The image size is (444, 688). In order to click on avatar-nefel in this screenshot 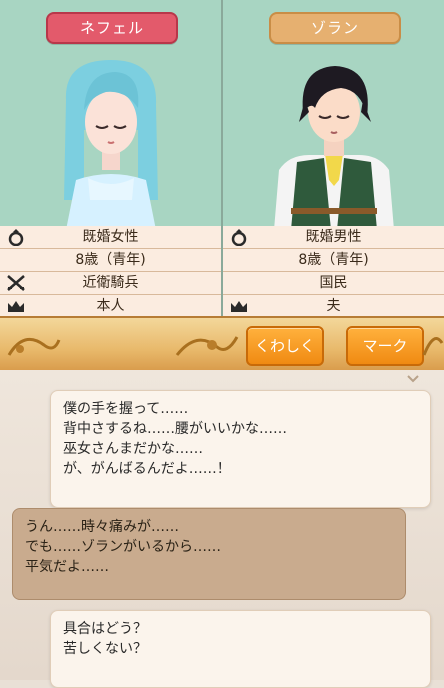, I will do `click(110, 143)`.